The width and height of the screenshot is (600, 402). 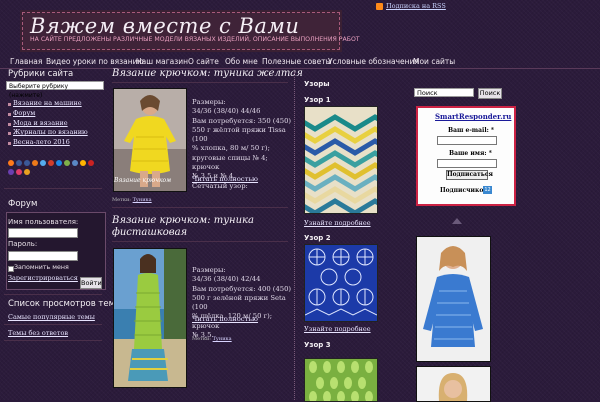 I want to click on nav-item-home: Главная, so click(x=26, y=61).